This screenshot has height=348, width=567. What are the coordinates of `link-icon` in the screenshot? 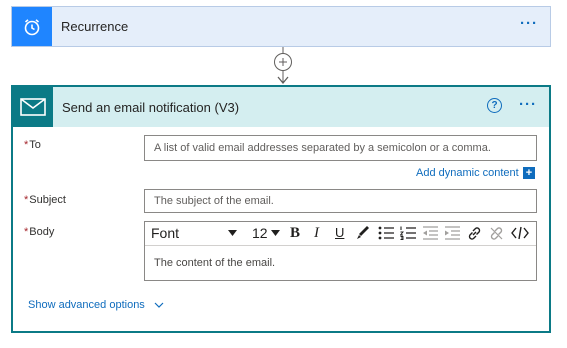 It's located at (474, 233).